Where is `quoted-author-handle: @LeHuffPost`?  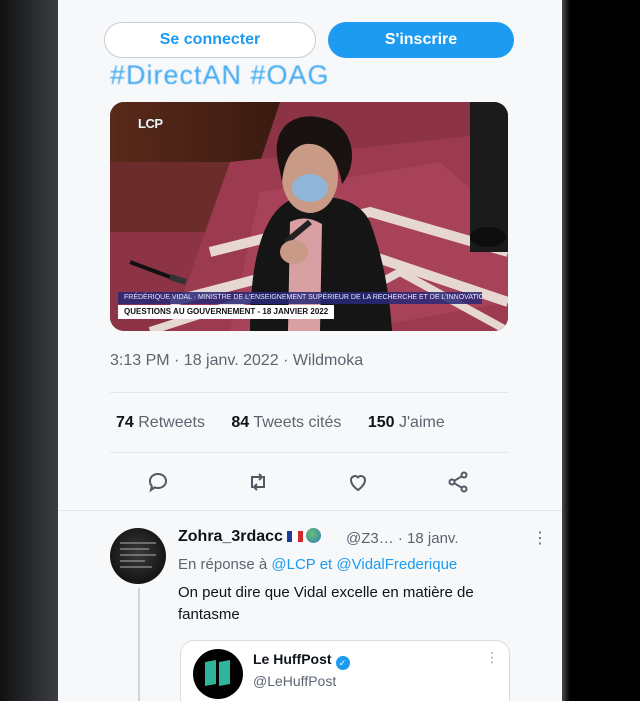
quoted-author-handle: @LeHuffPost is located at coordinates (294, 681).